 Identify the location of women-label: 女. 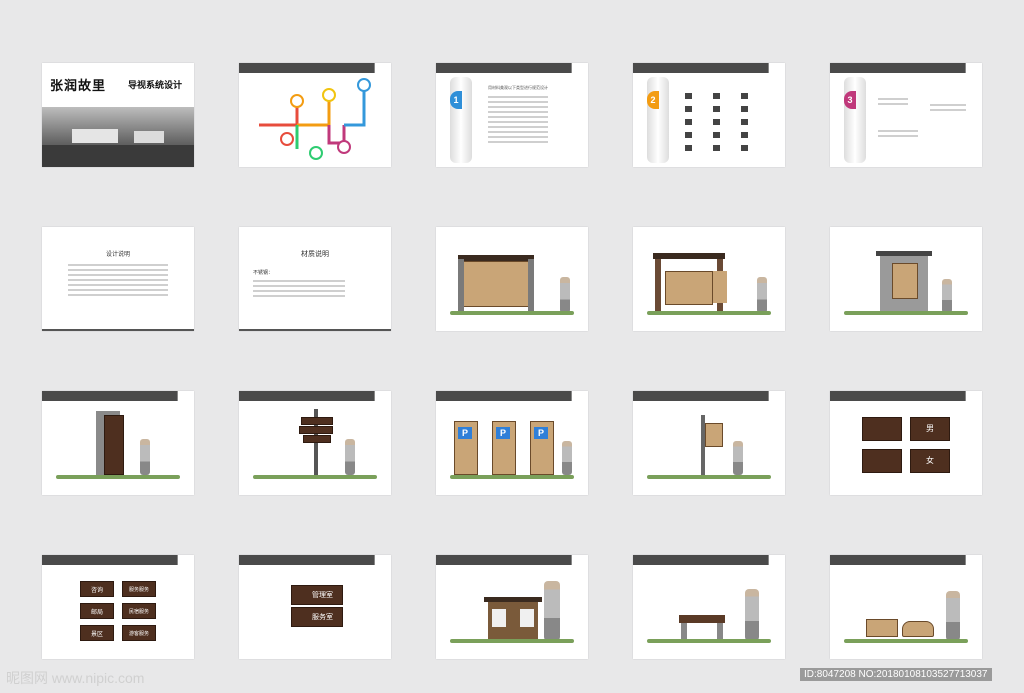
(930, 460).